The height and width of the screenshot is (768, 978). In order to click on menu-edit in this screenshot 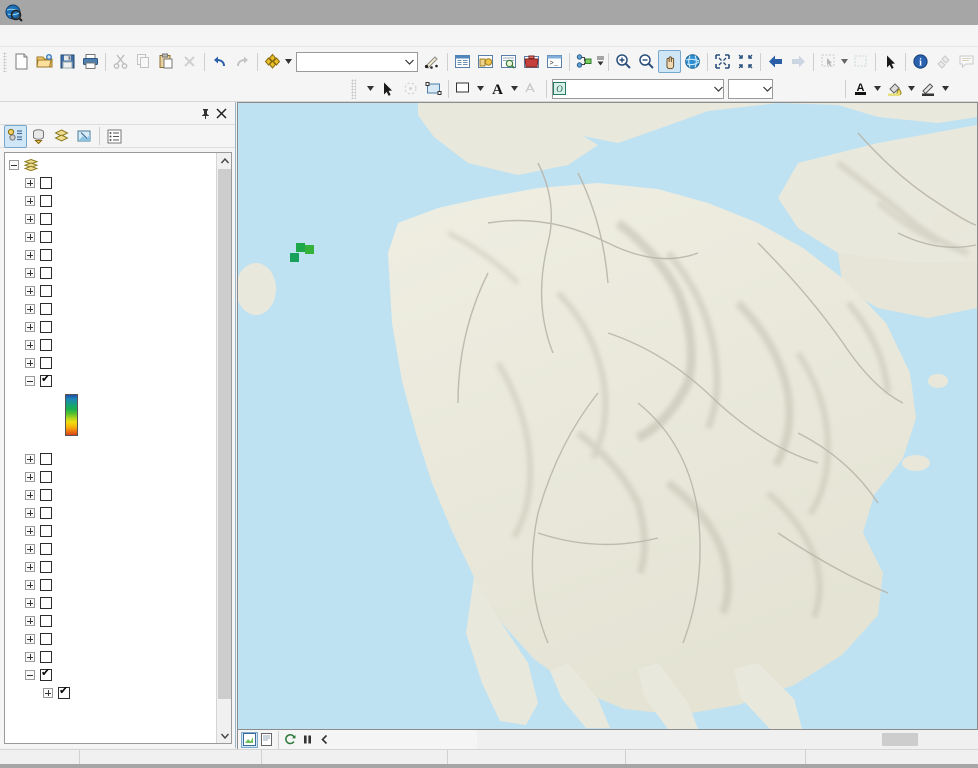, I will do `click(24, 36)`.